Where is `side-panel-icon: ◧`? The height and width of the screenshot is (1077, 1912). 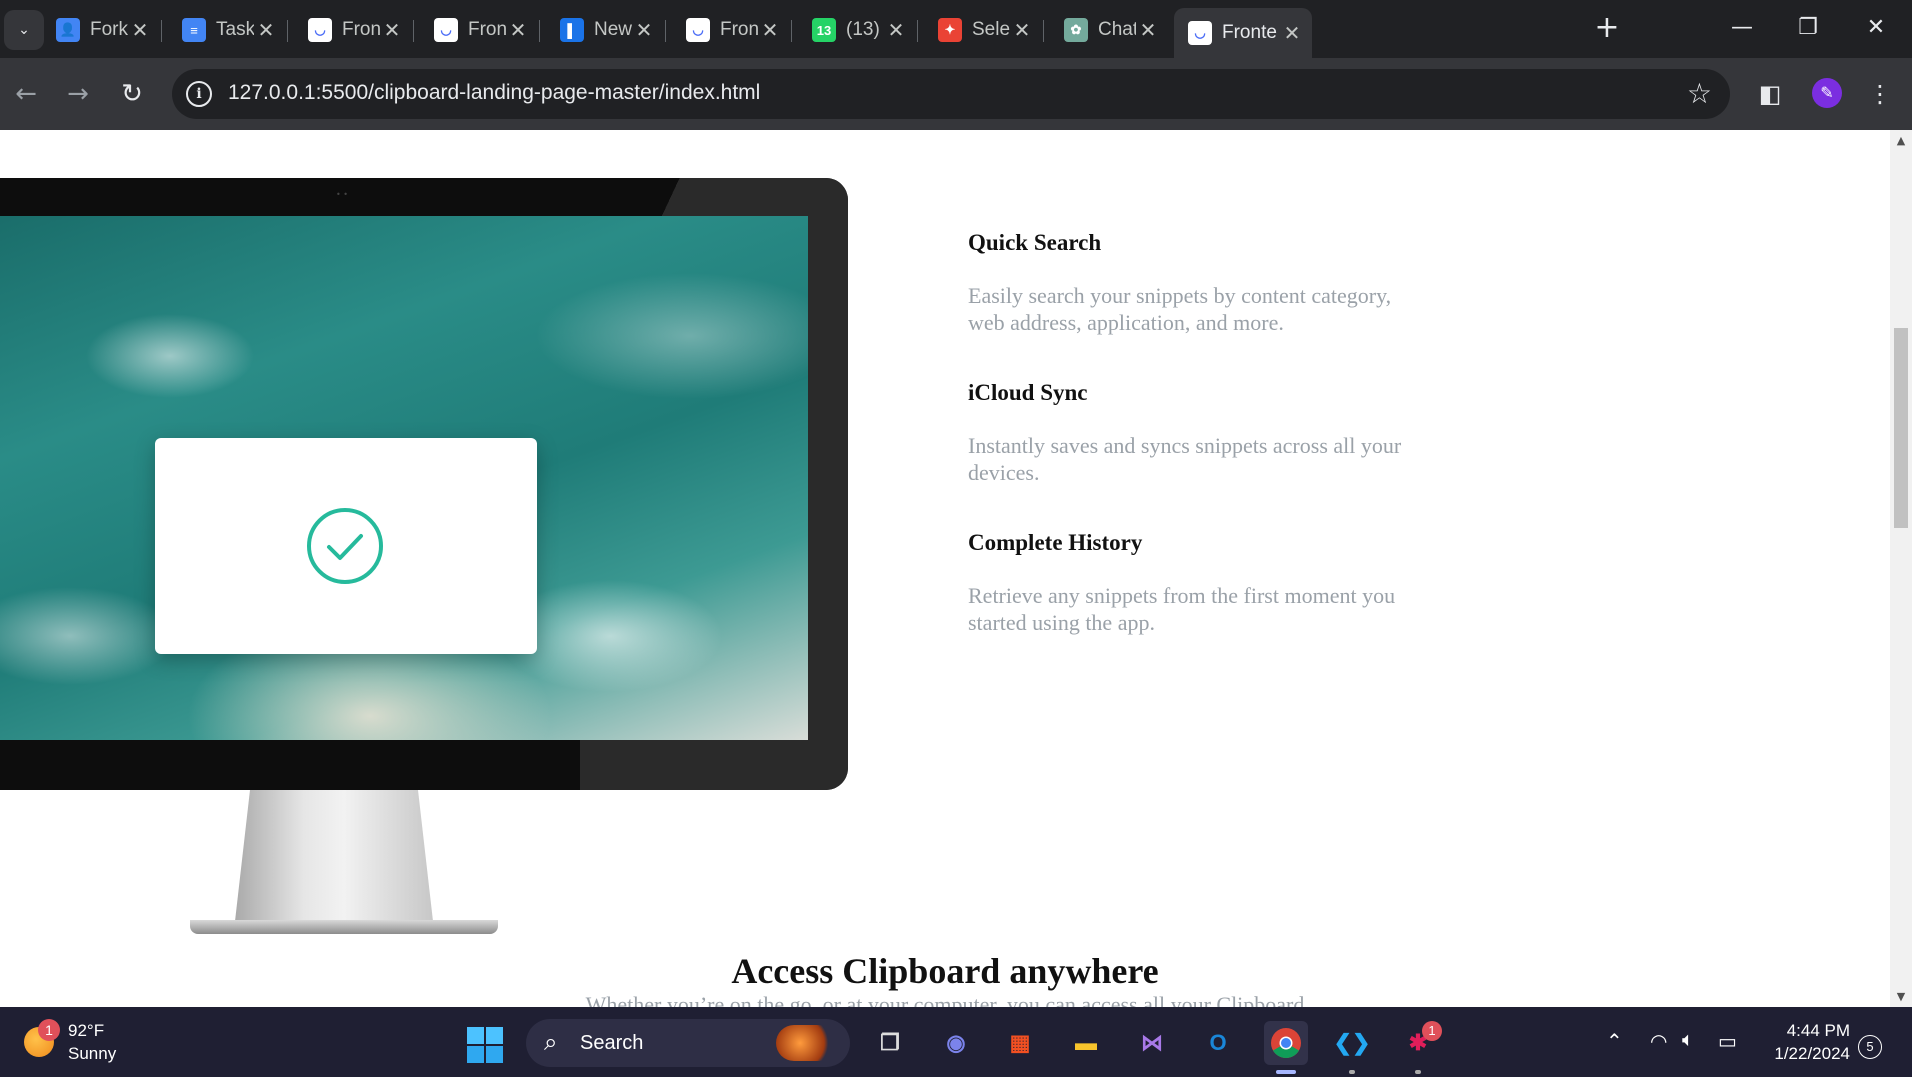
side-panel-icon: ◧ is located at coordinates (1770, 94).